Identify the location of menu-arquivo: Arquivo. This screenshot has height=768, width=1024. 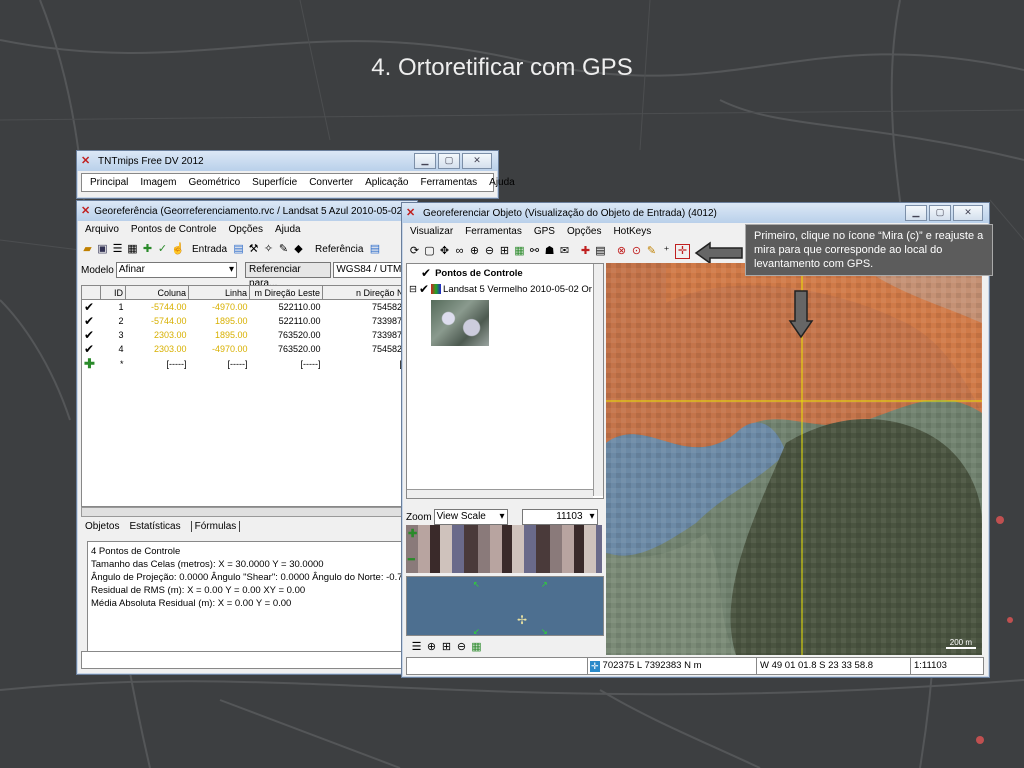
(102, 229).